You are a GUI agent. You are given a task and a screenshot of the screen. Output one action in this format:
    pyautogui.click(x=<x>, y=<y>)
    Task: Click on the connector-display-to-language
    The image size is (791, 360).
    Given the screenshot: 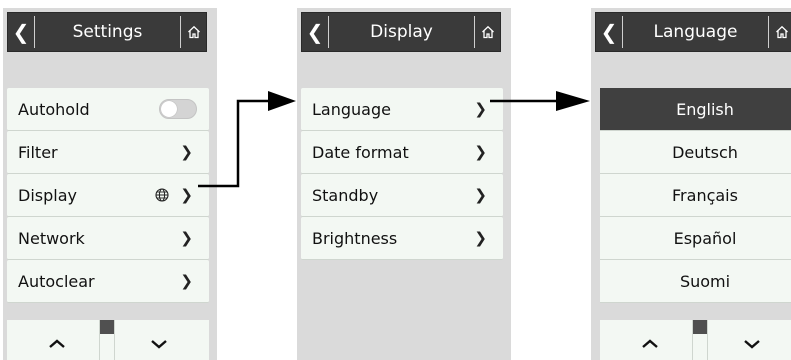 What is the action you would take?
    pyautogui.click(x=234, y=143)
    